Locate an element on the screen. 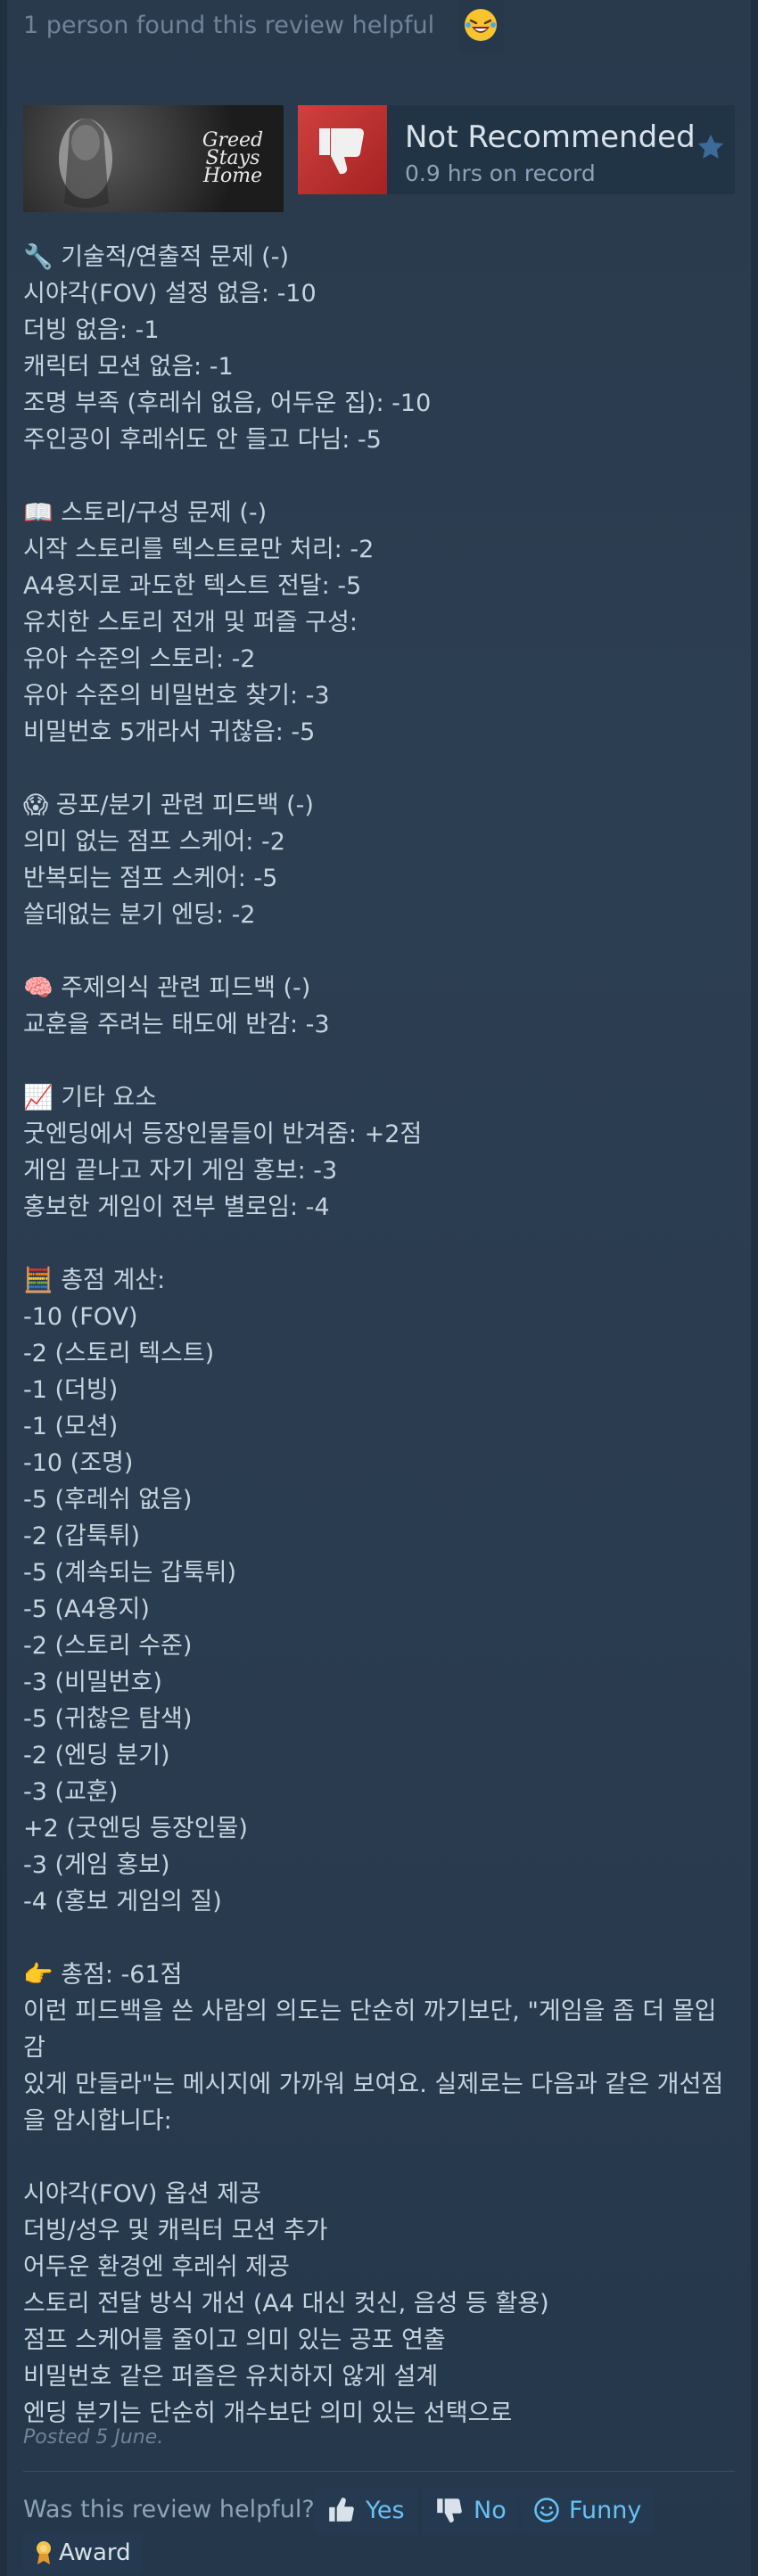 This screenshot has width=758, height=2576. review-line: 시작 스토리를 텍스트로만 처리: -2 is located at coordinates (199, 549).